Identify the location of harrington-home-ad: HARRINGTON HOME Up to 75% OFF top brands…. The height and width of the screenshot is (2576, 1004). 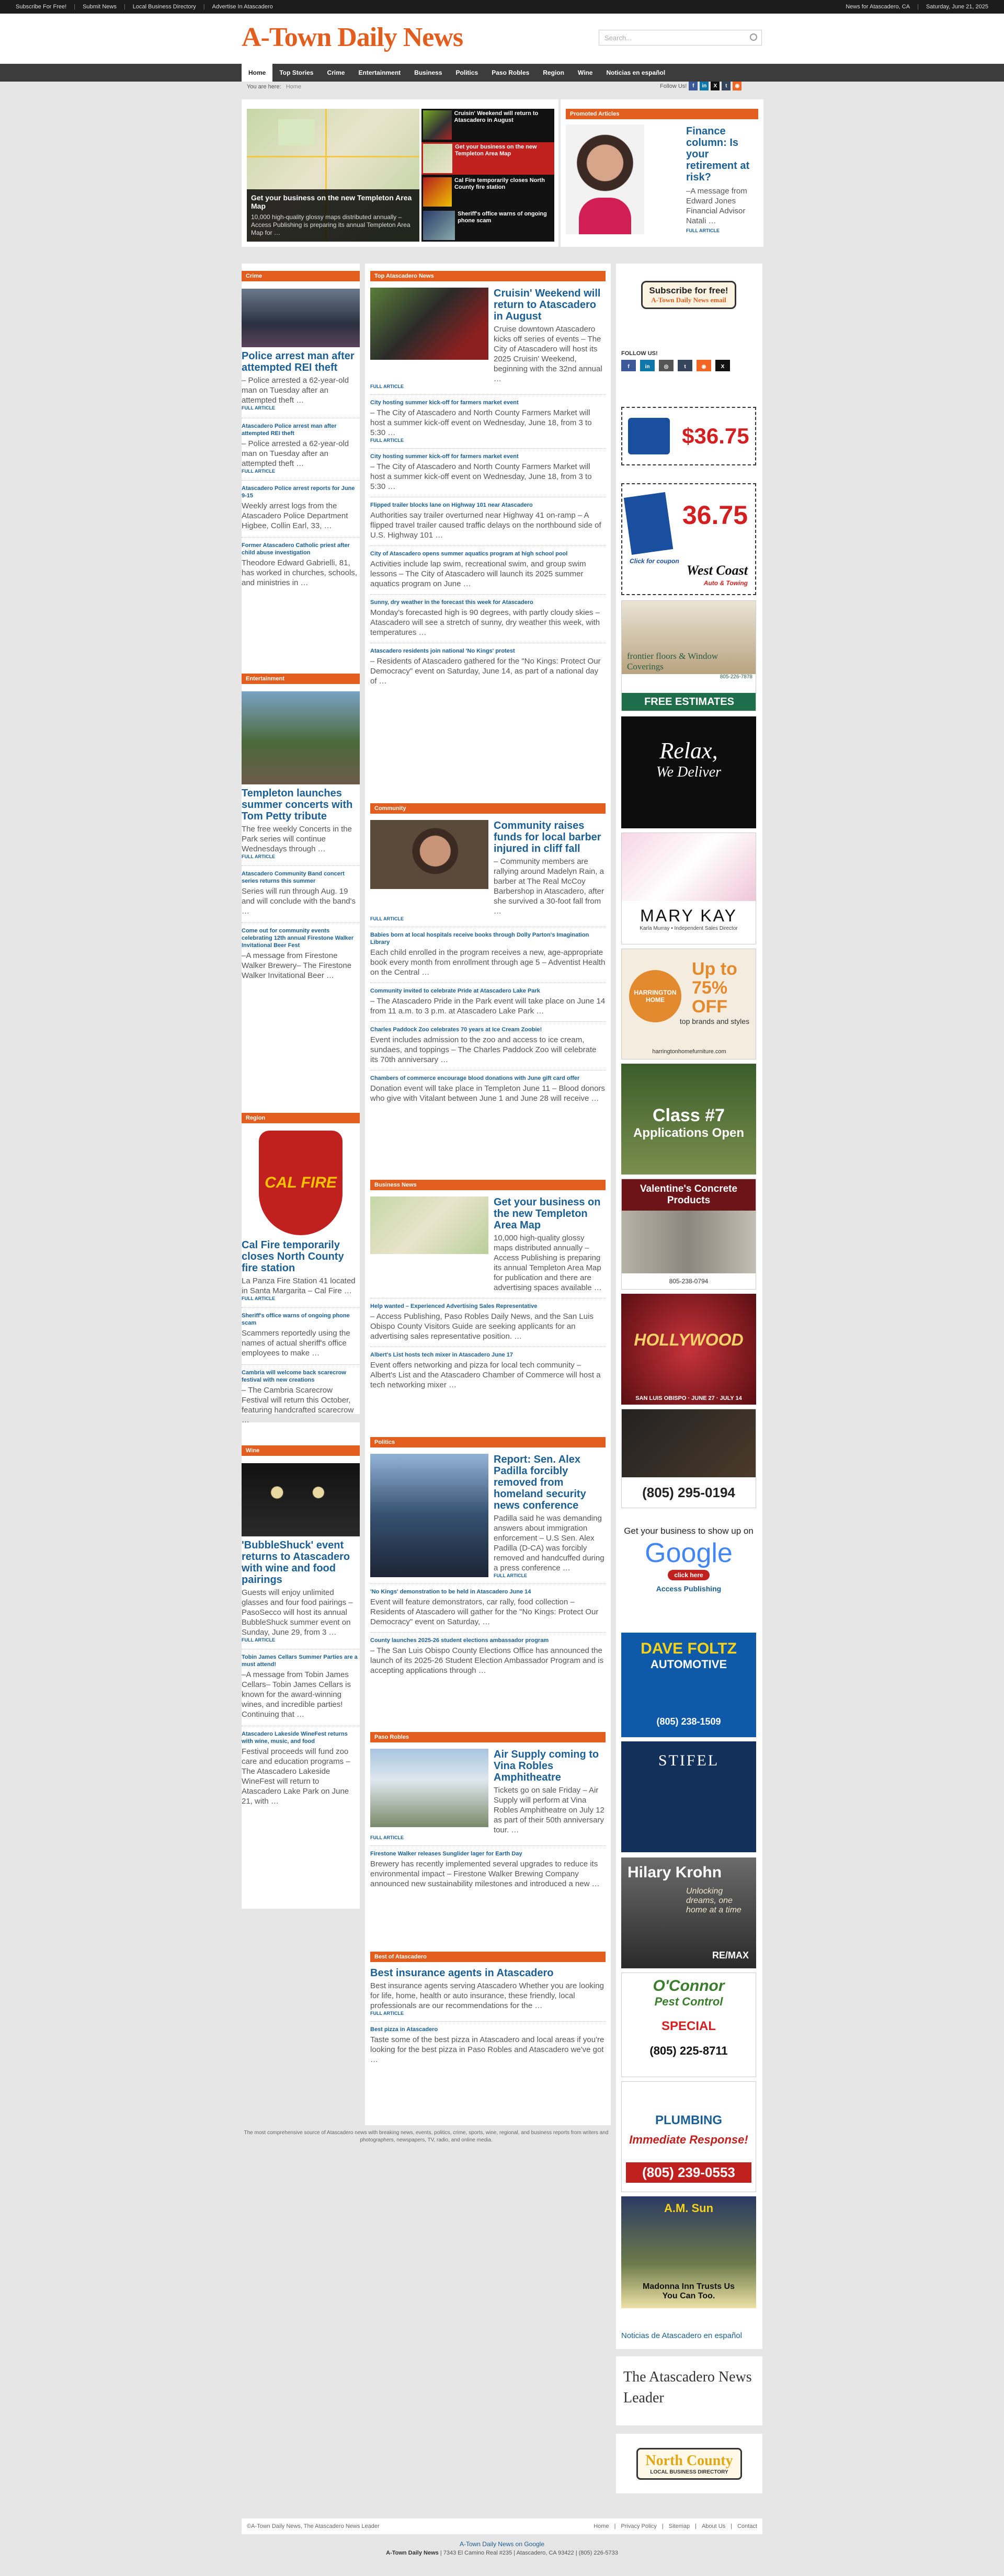
(689, 1004).